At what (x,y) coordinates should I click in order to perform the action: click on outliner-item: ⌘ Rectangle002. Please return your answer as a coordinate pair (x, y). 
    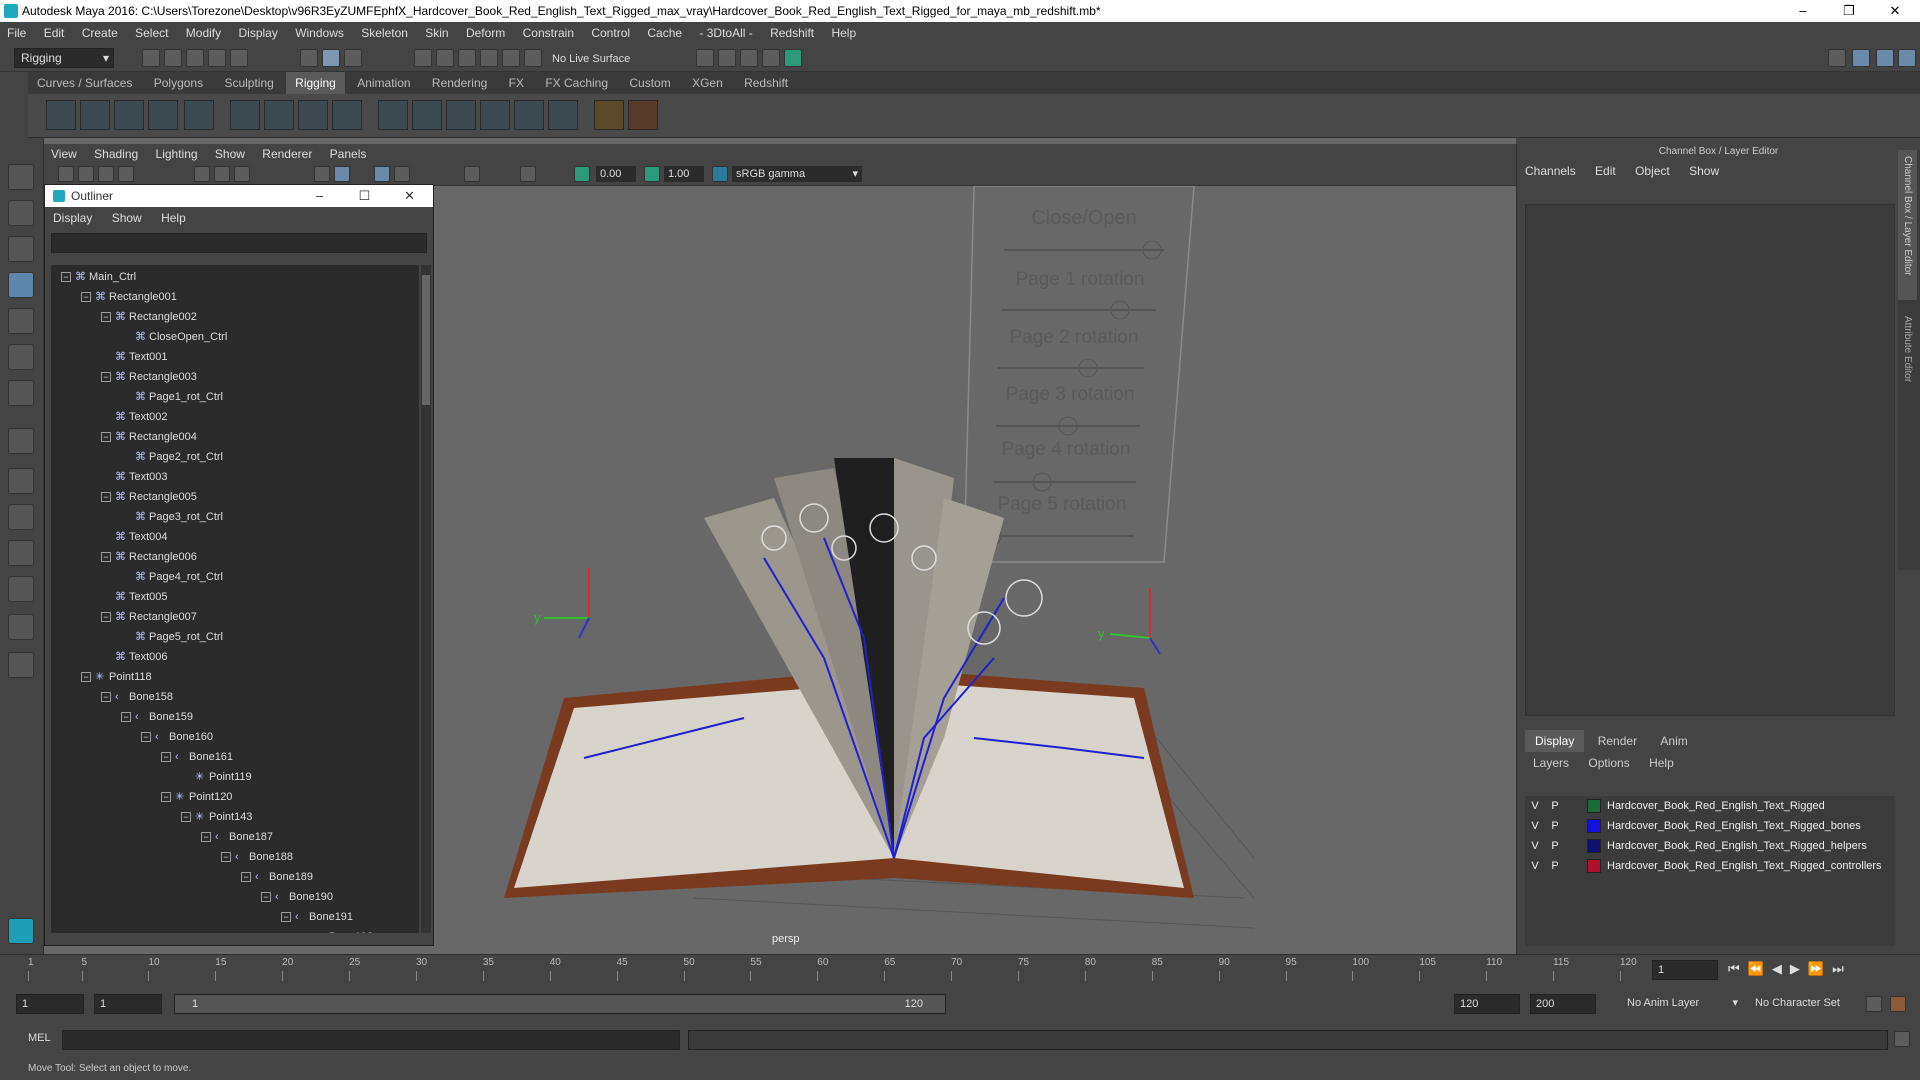
    Looking at the image, I should click on (156, 317).